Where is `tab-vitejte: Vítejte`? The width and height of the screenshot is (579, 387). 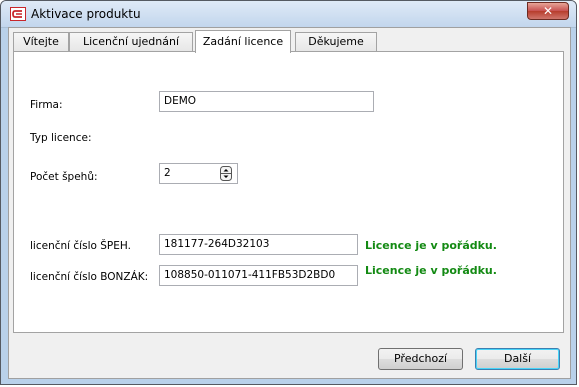
tab-vitejte: Vítejte is located at coordinates (41, 42).